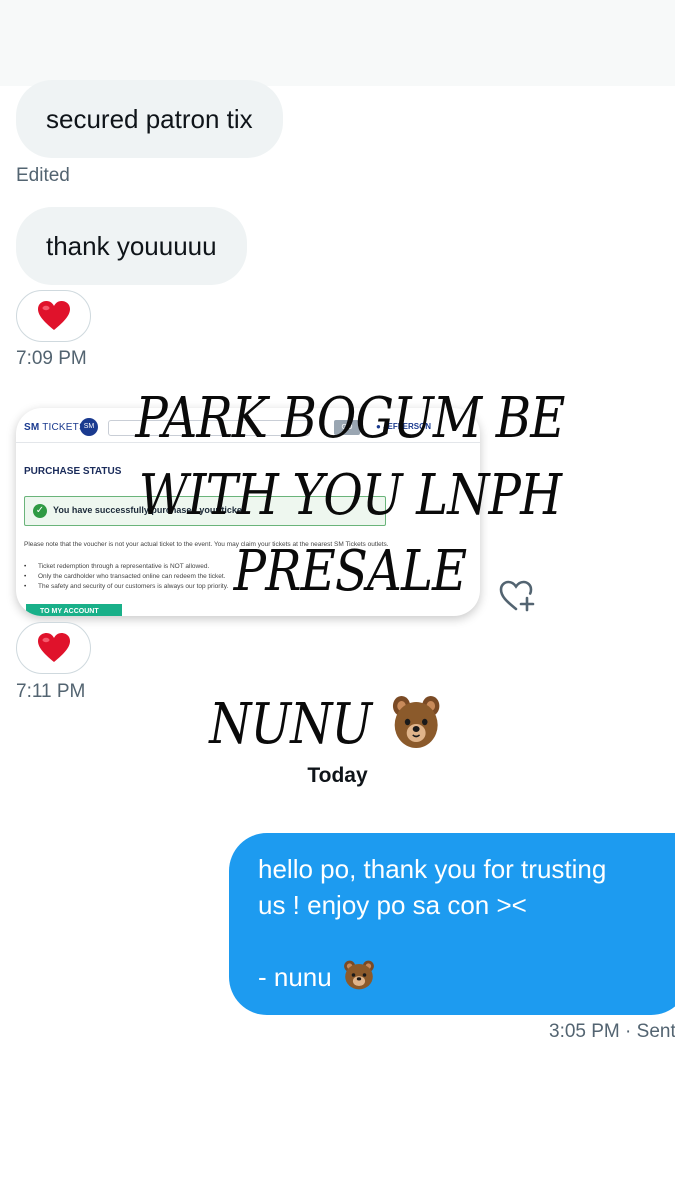 The width and height of the screenshot is (675, 1200). I want to click on sm-badge-icon: SM, so click(89, 427).